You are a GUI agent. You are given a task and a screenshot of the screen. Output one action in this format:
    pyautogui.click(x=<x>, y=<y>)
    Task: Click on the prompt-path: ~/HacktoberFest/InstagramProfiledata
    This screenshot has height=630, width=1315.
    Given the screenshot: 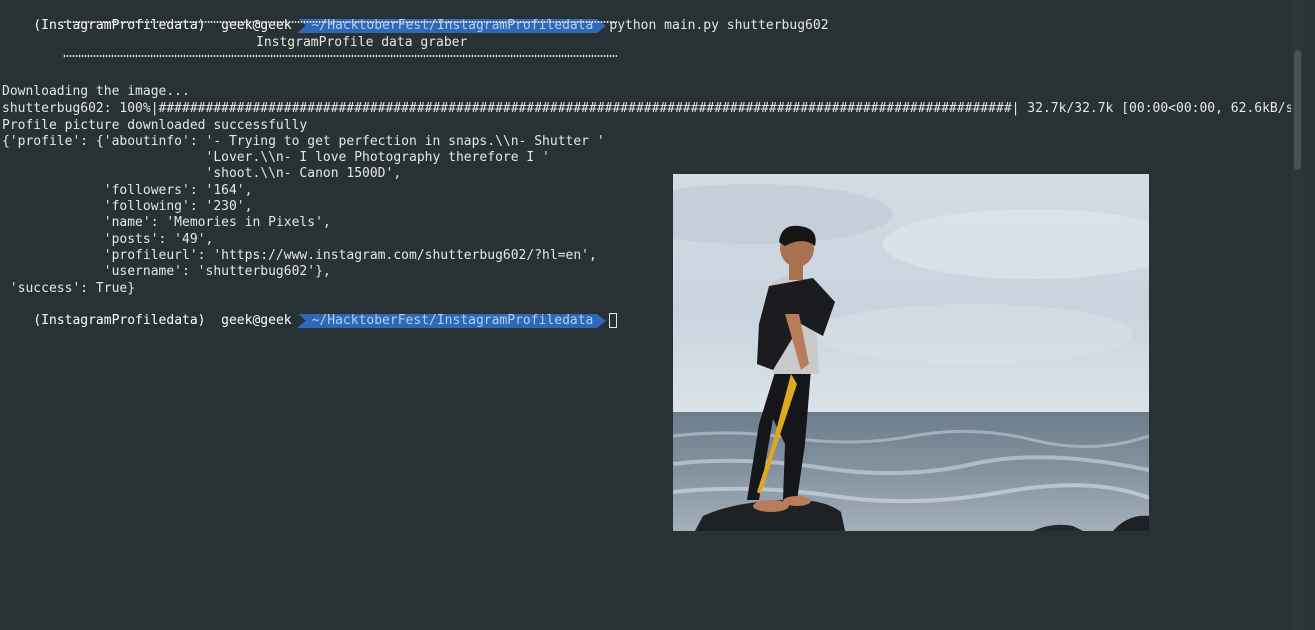 What is the action you would take?
    pyautogui.click(x=452, y=320)
    